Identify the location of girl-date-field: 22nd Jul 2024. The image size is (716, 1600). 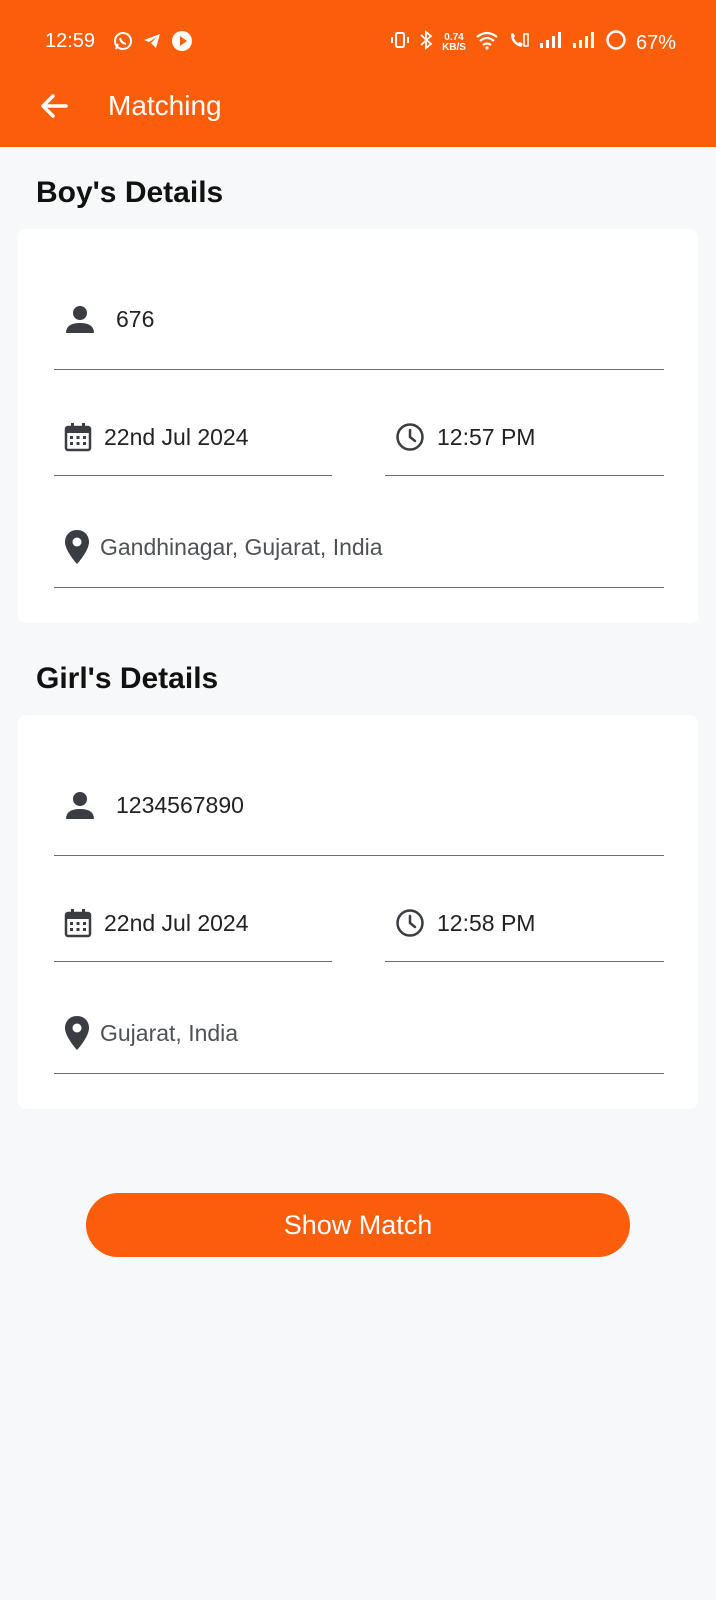
(193, 923).